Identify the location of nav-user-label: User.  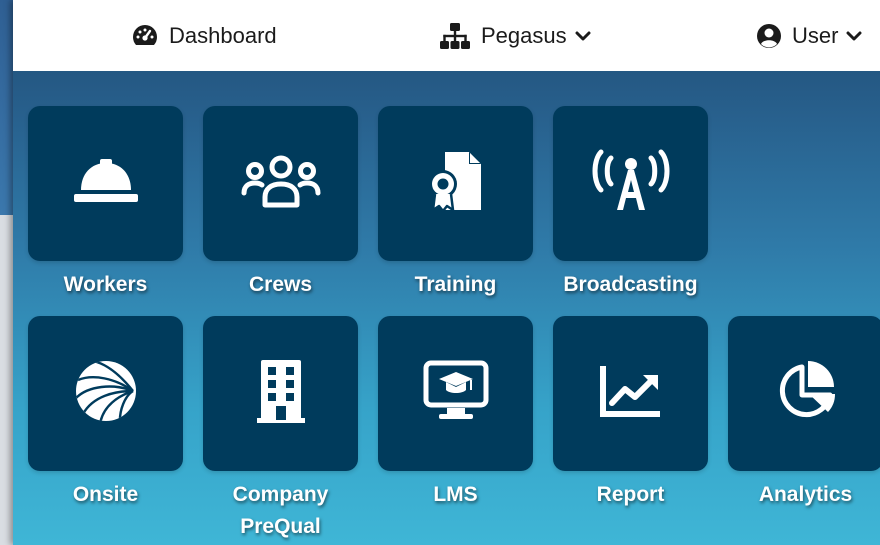
(815, 35).